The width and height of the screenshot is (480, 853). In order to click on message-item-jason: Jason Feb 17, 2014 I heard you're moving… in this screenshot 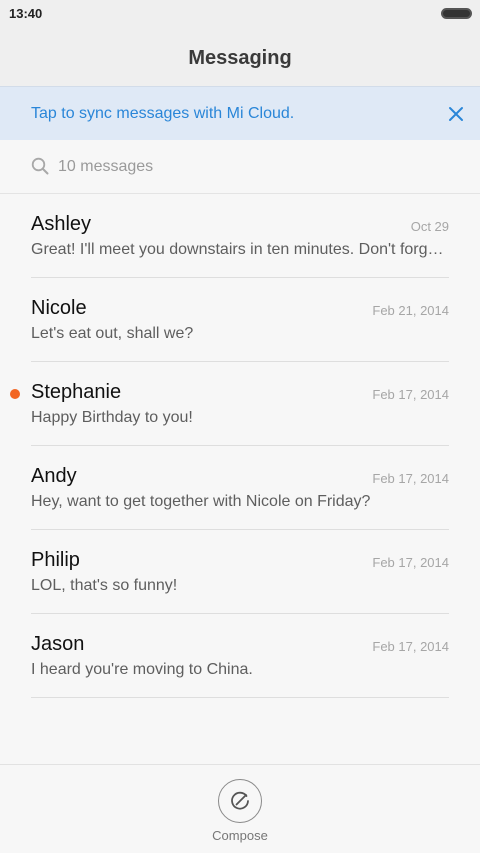, I will do `click(240, 656)`.